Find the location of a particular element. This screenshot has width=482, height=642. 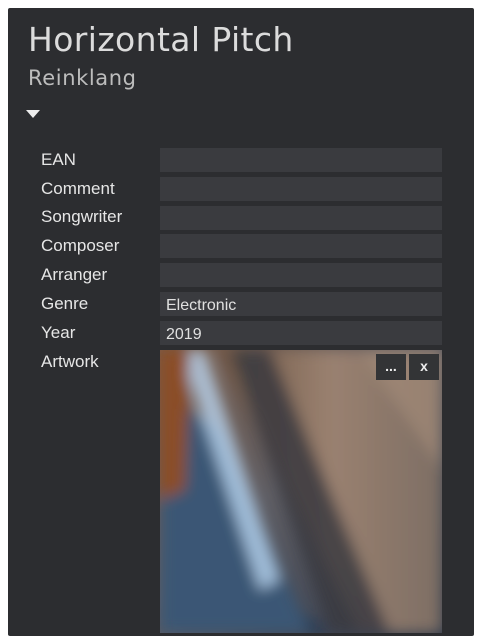

ean-field is located at coordinates (301, 160).